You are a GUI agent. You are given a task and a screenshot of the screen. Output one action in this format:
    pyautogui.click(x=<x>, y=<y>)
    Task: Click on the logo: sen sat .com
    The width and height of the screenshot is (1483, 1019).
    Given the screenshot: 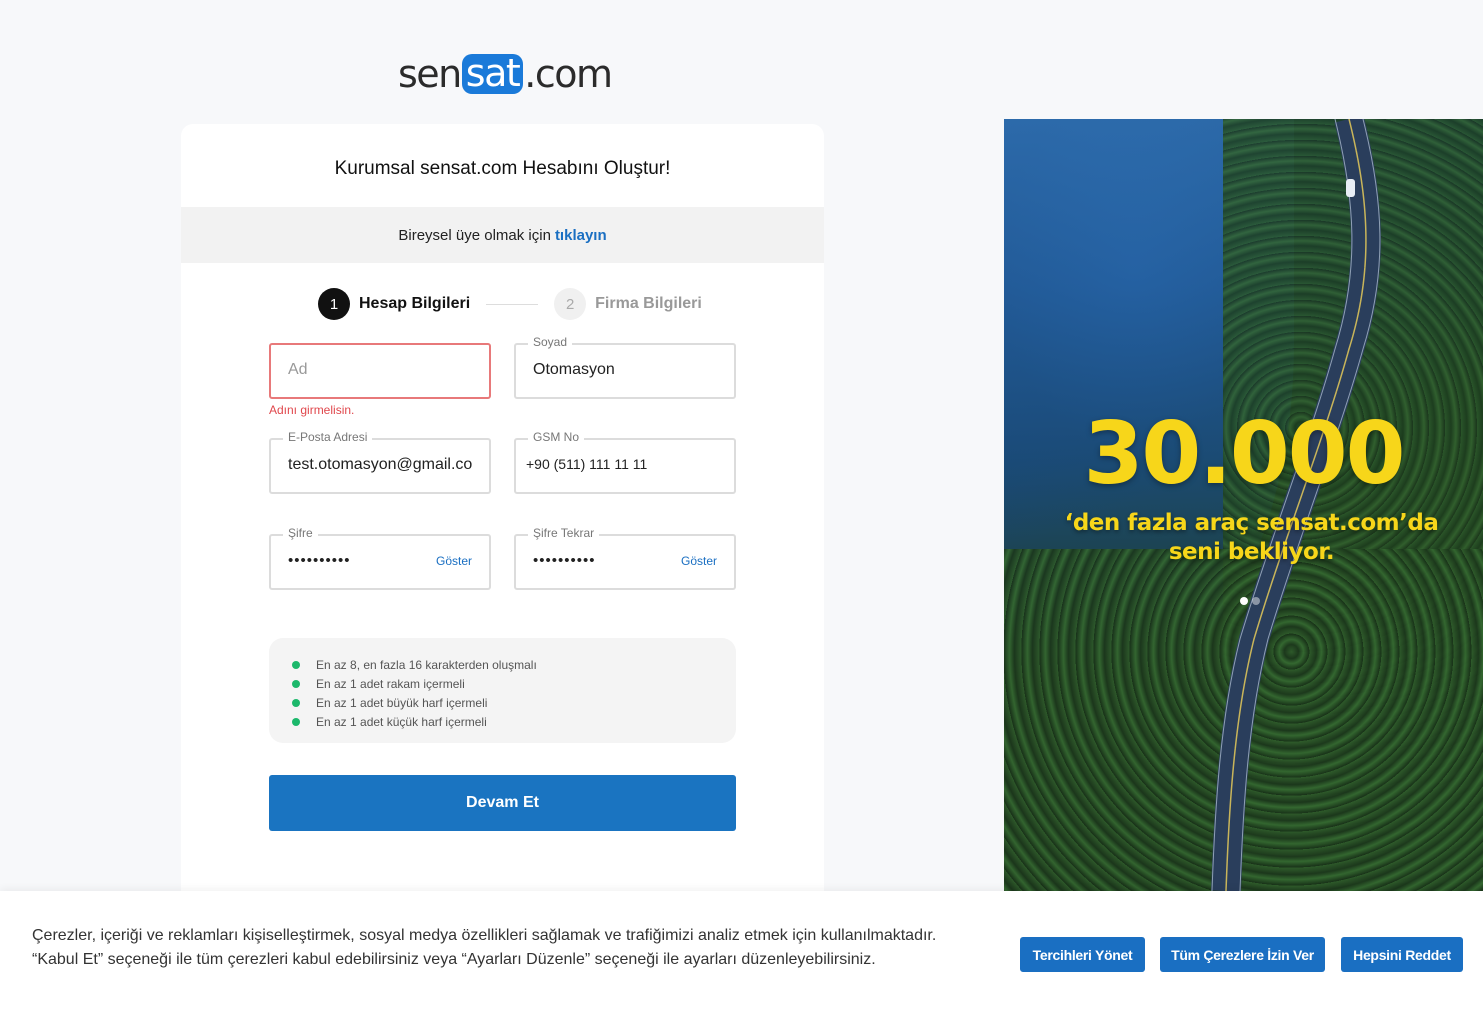 What is the action you would take?
    pyautogui.click(x=505, y=74)
    